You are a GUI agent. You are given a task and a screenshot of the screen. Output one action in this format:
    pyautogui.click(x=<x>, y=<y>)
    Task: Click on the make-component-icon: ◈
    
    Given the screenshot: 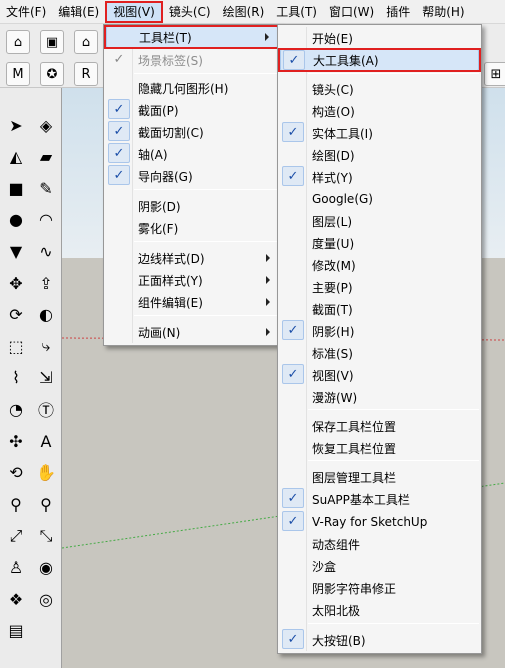 What is the action you would take?
    pyautogui.click(x=46, y=125)
    